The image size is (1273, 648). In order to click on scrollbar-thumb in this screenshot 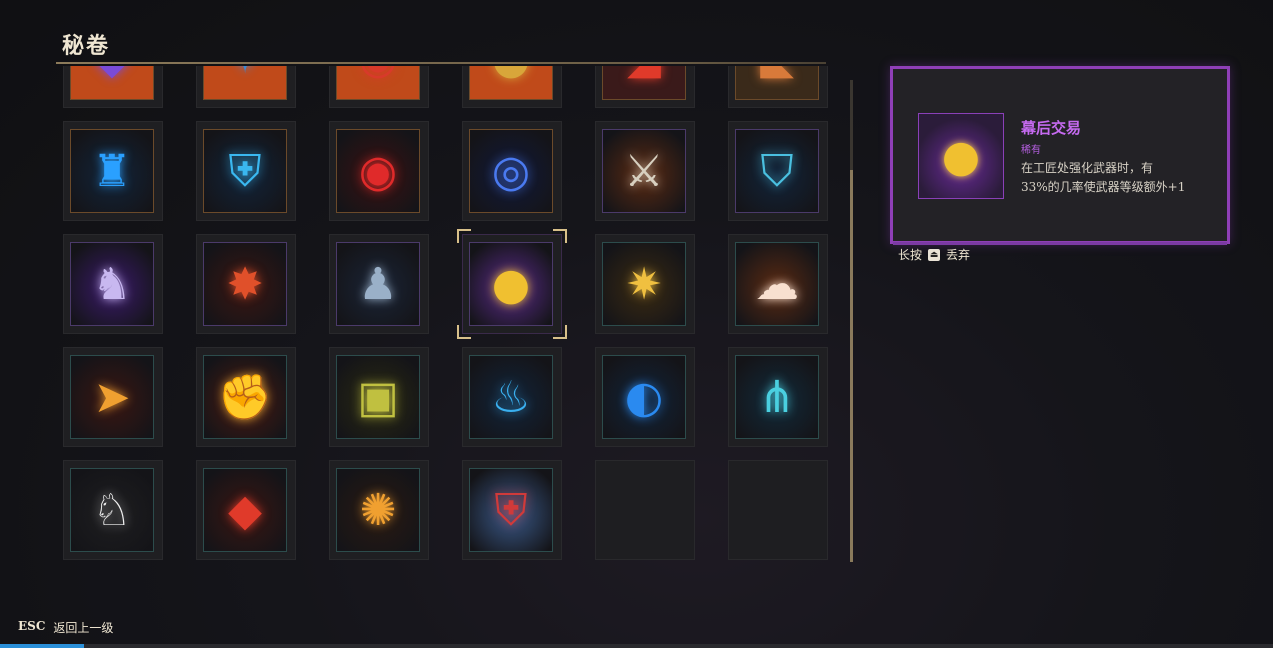, I will do `click(851, 366)`.